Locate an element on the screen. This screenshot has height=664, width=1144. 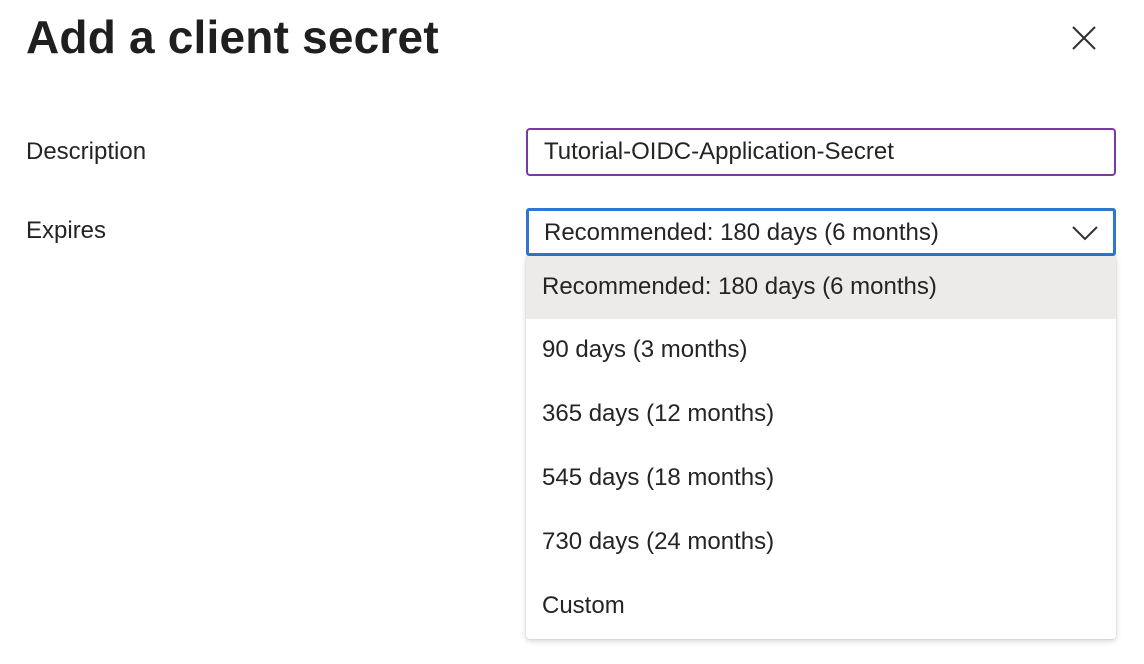
expires-option-365-days: 365 days (12 months) is located at coordinates (821, 415).